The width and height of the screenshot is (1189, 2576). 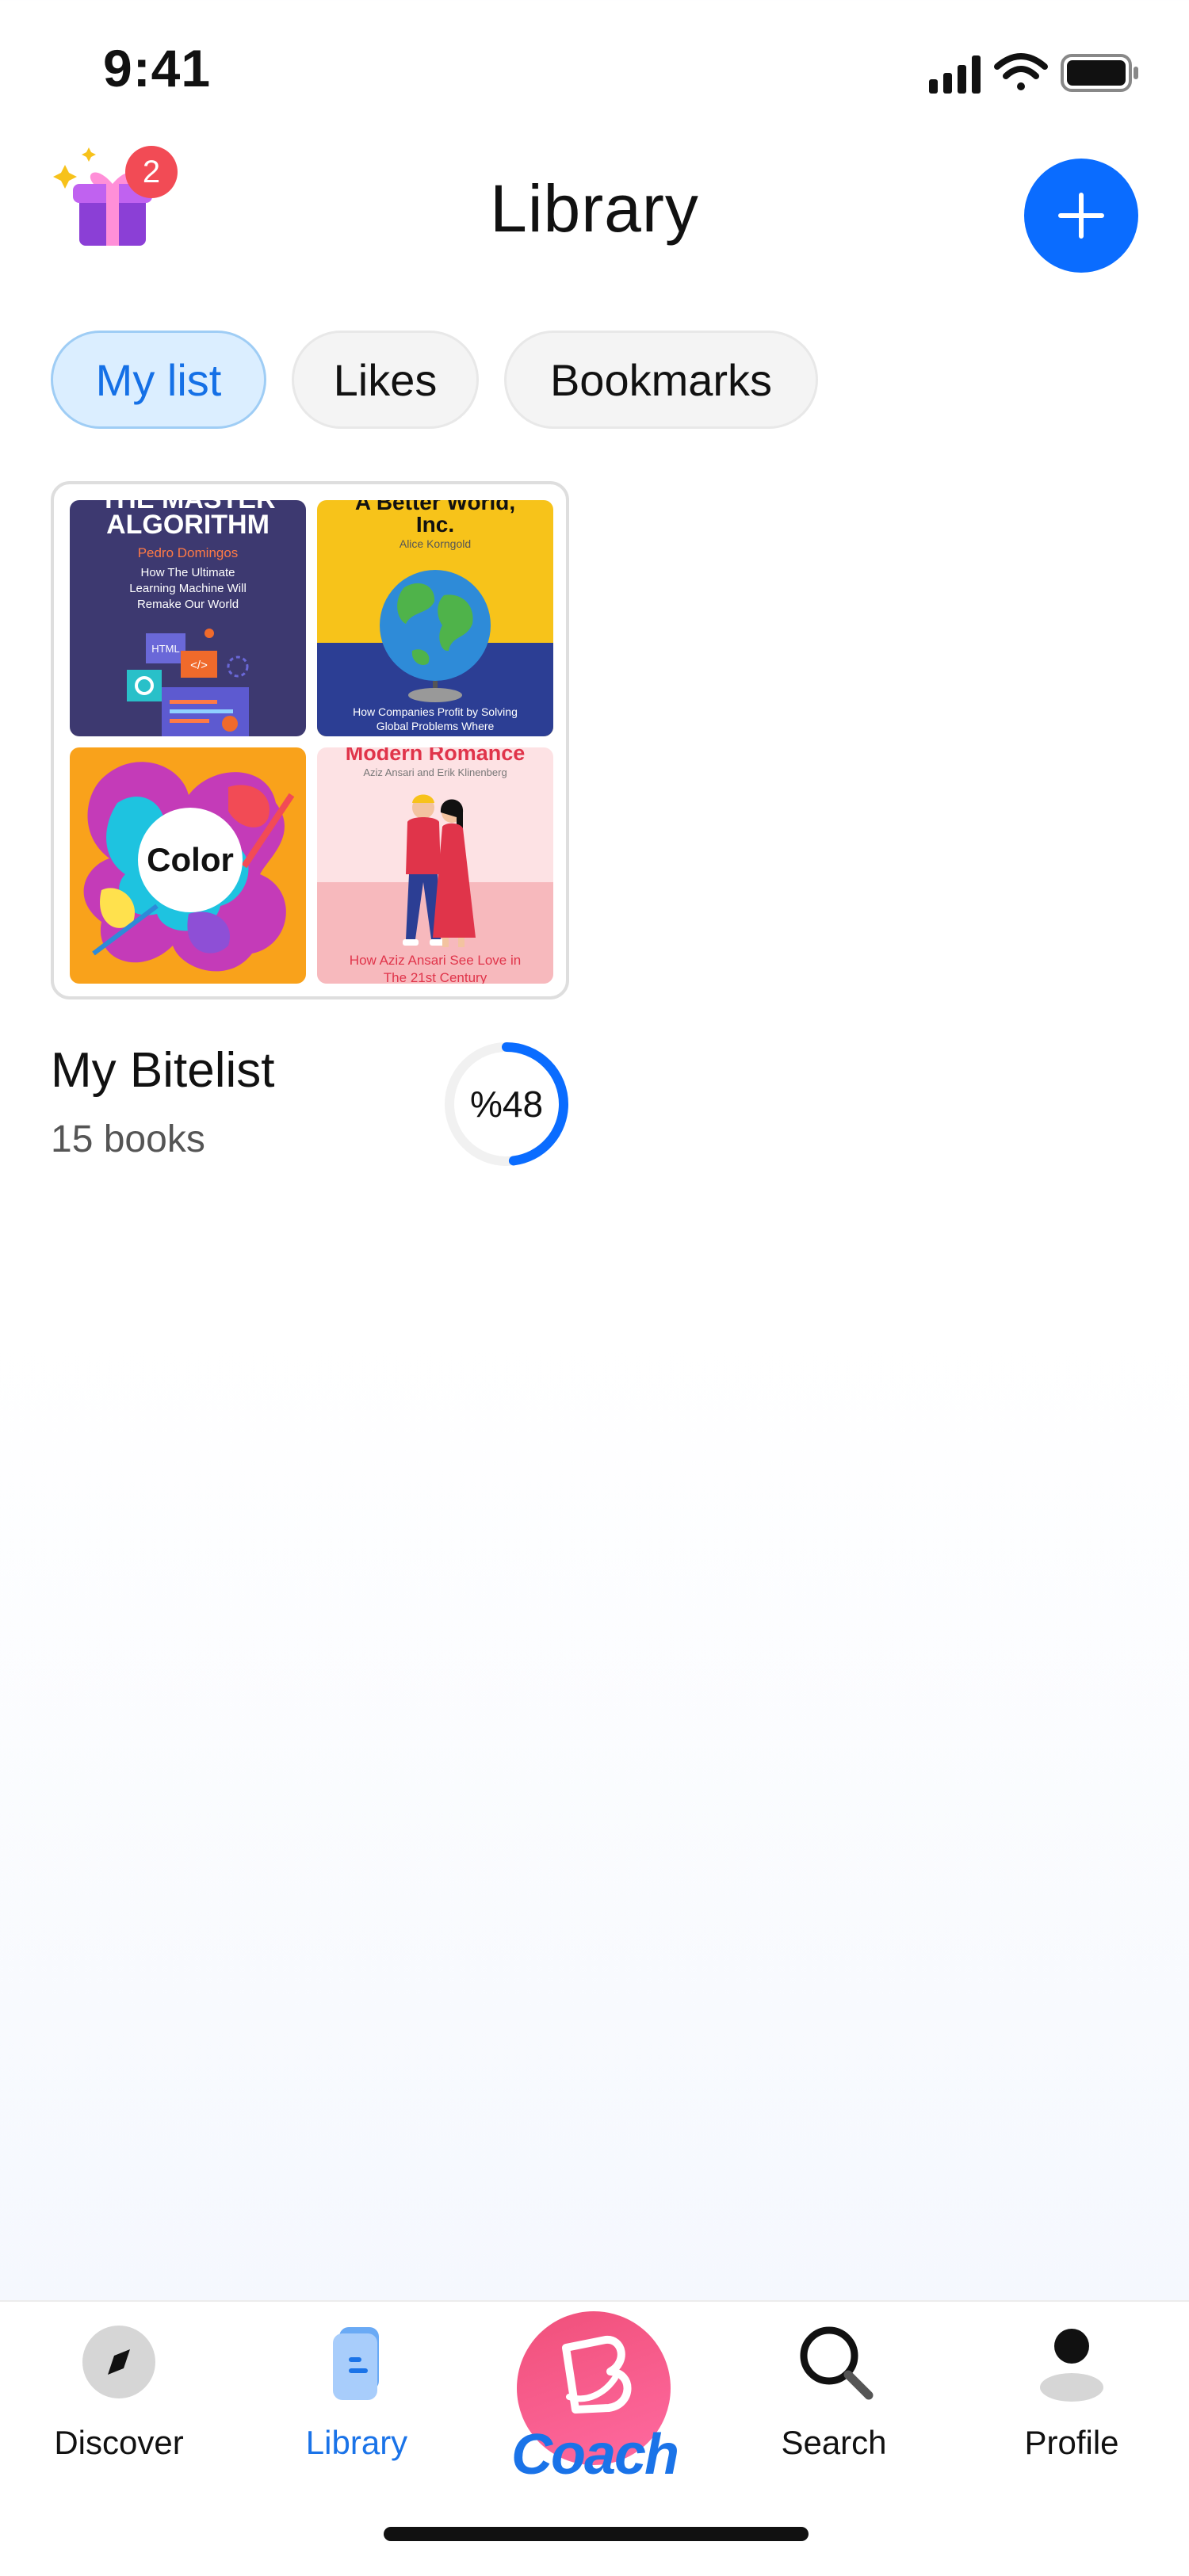 I want to click on svg-text:How Companies Profit by Solvin: How Companies Profit by Solving, so click(x=435, y=711).